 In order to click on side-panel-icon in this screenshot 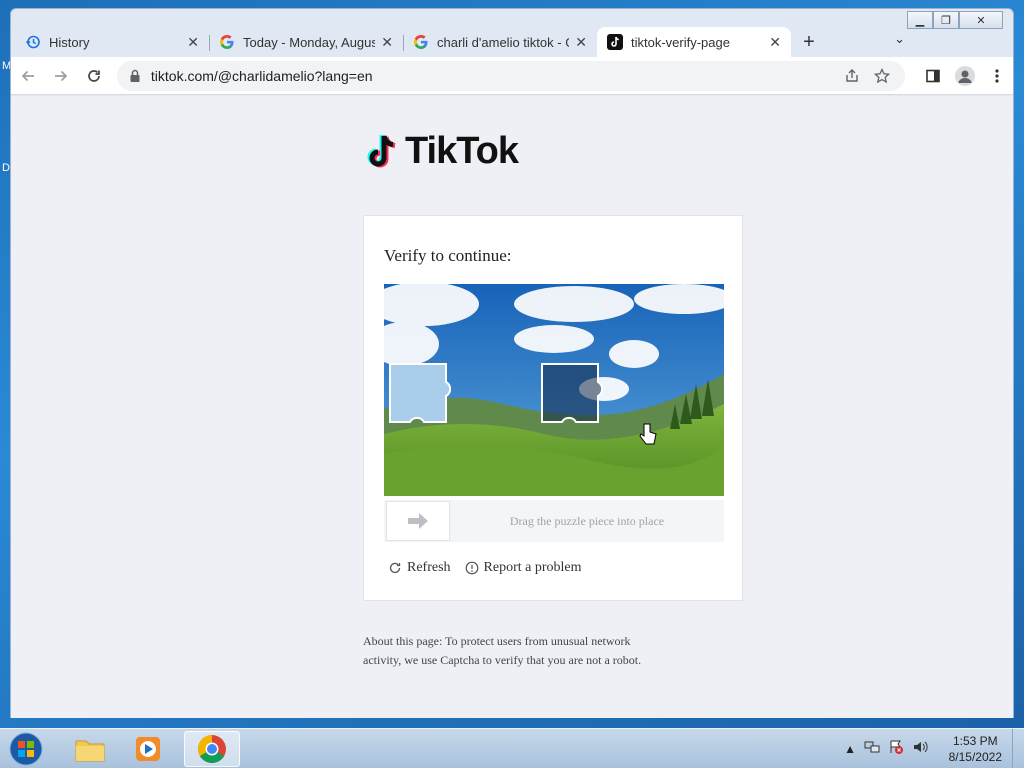, I will do `click(933, 75)`.